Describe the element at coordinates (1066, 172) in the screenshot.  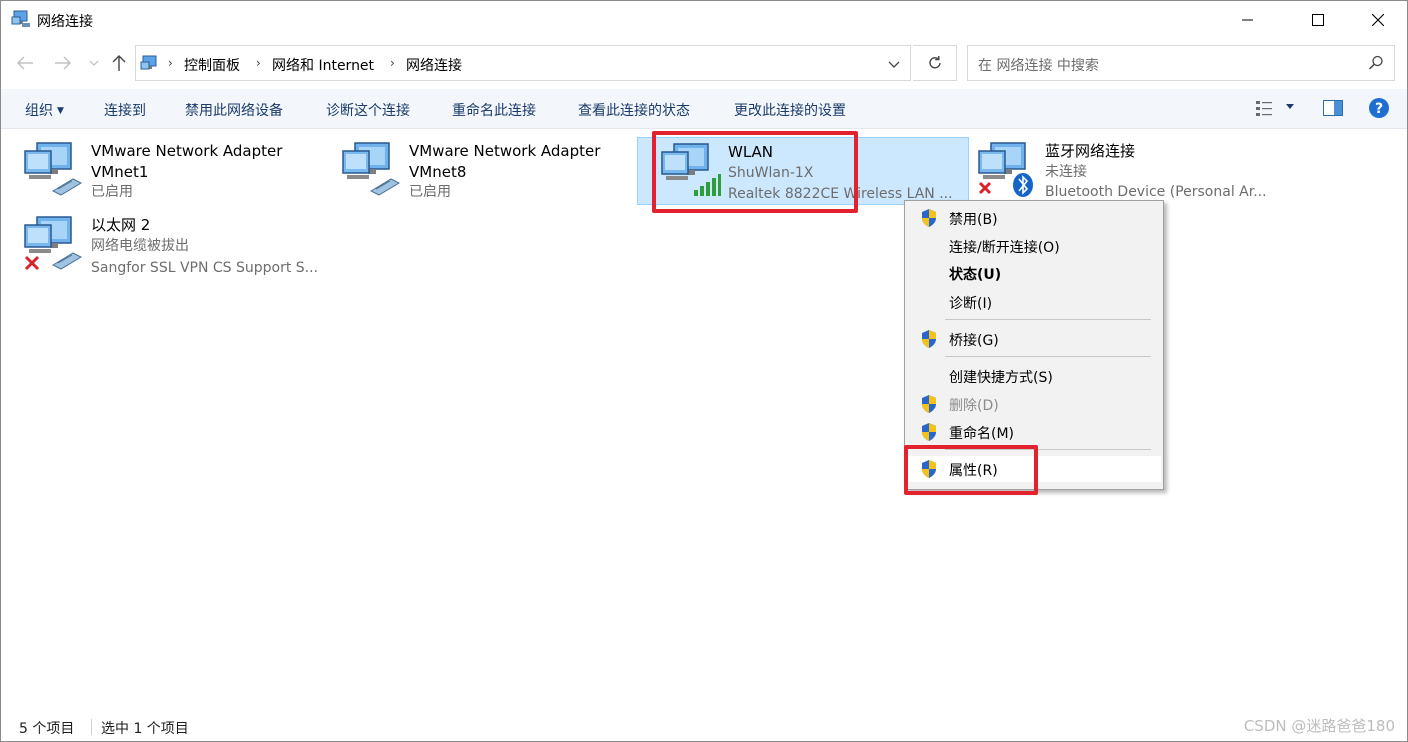
I see `connection-status: 未连接` at that location.